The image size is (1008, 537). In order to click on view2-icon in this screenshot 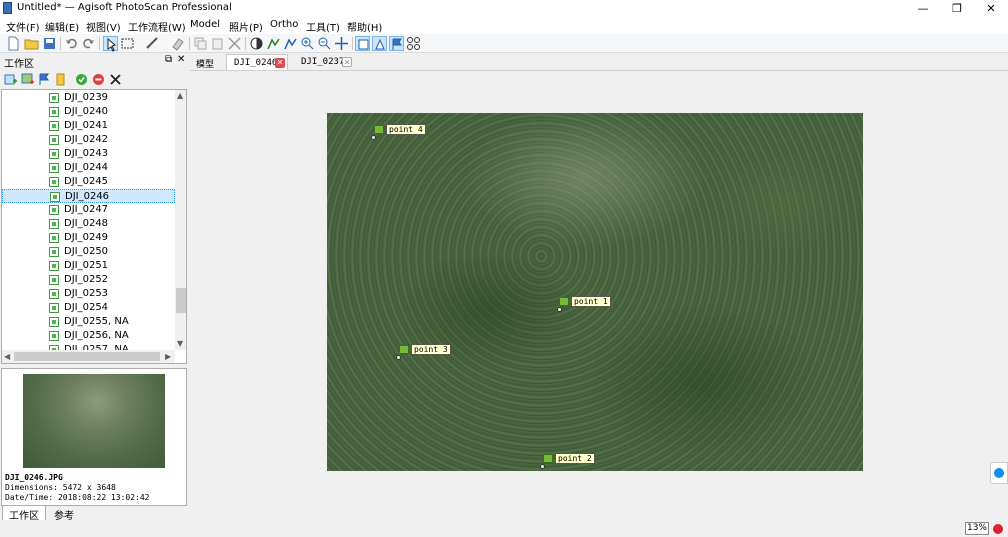, I will do `click(379, 43)`.